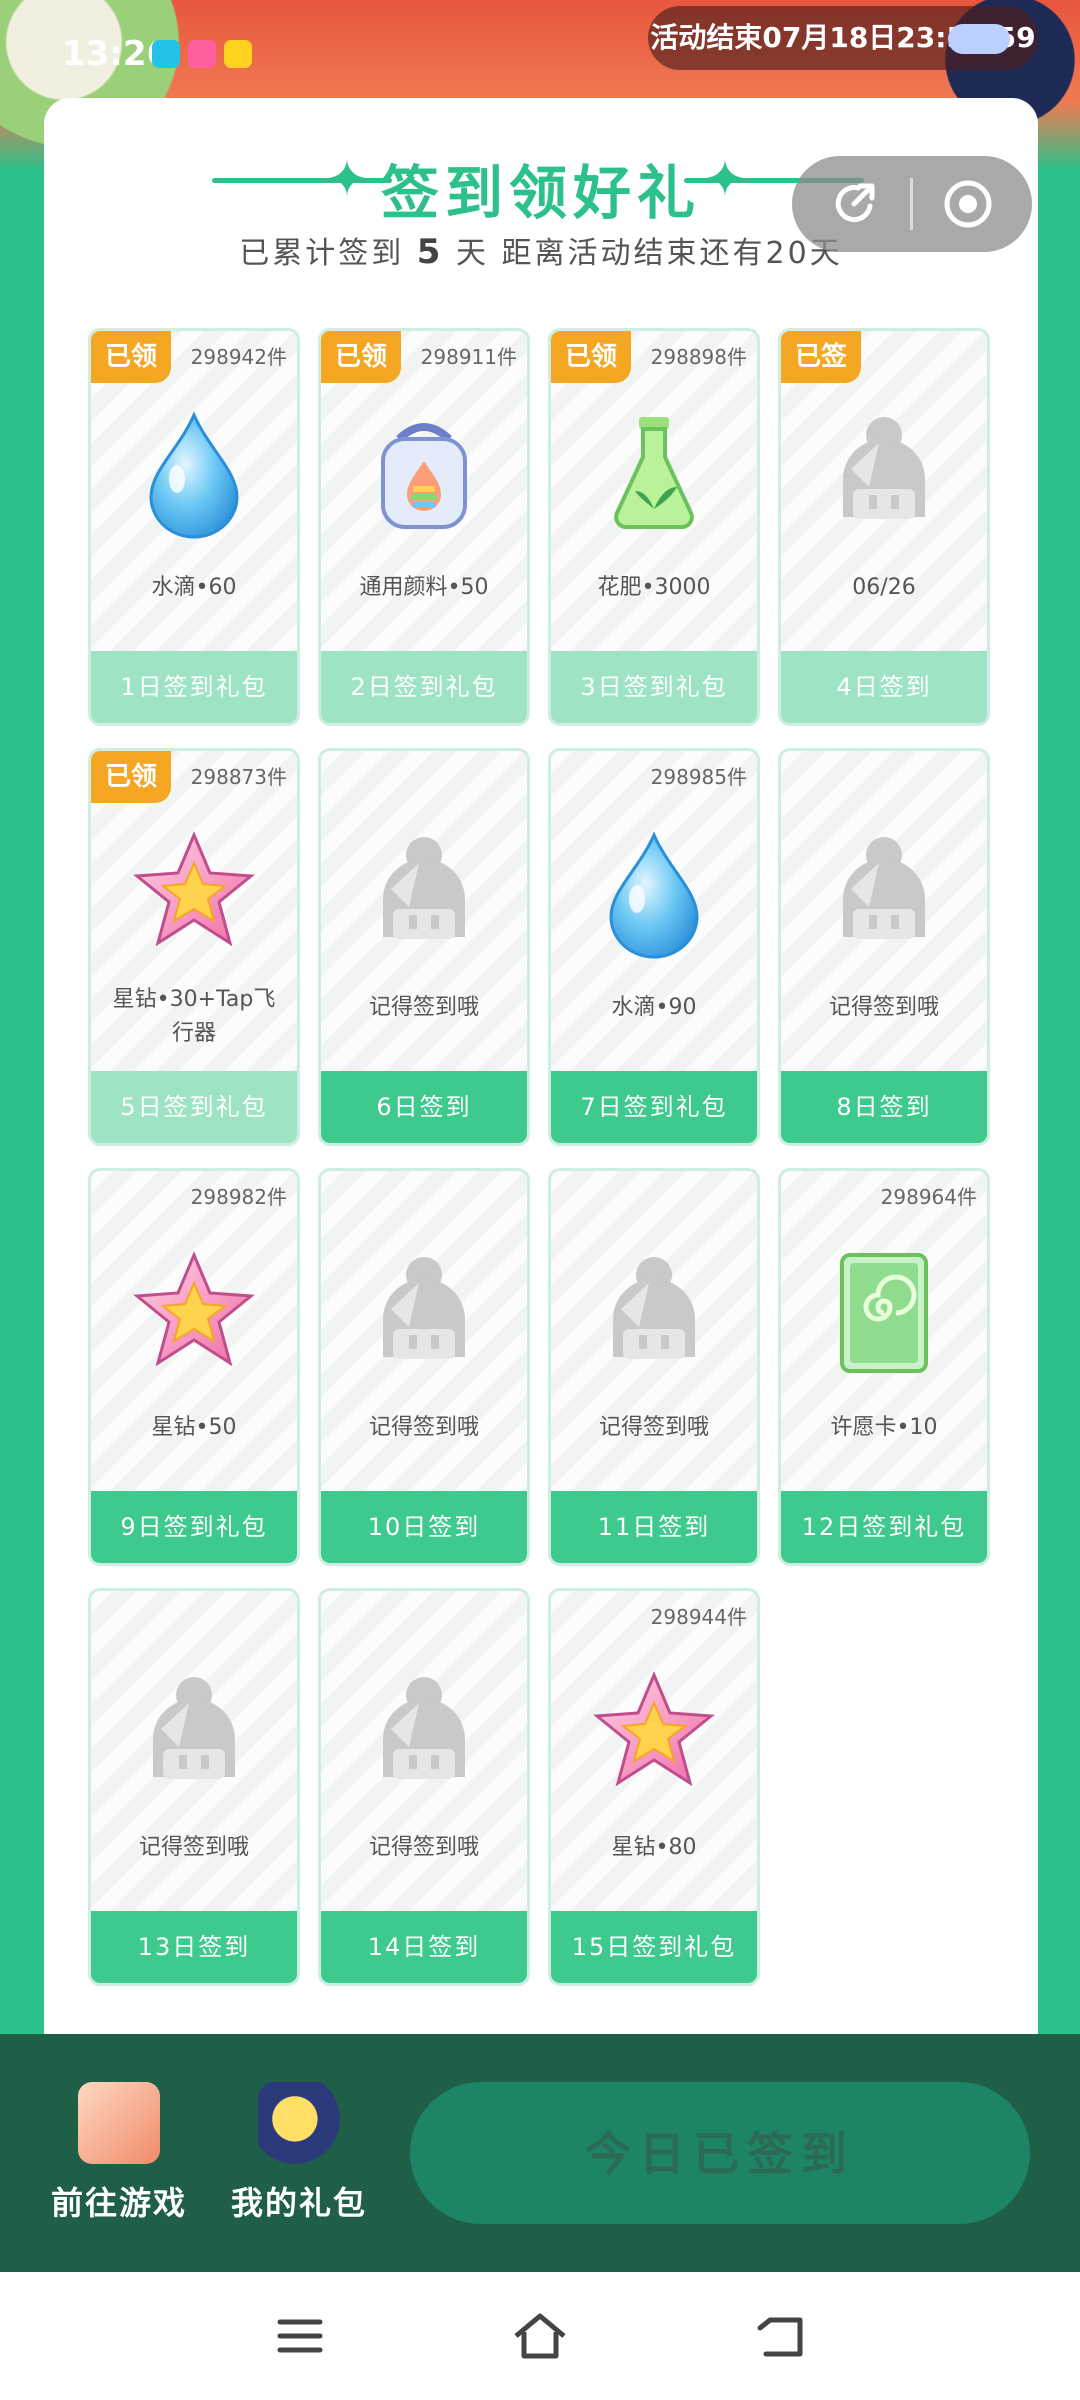  I want to click on day-footer: 11日签到, so click(654, 1527).